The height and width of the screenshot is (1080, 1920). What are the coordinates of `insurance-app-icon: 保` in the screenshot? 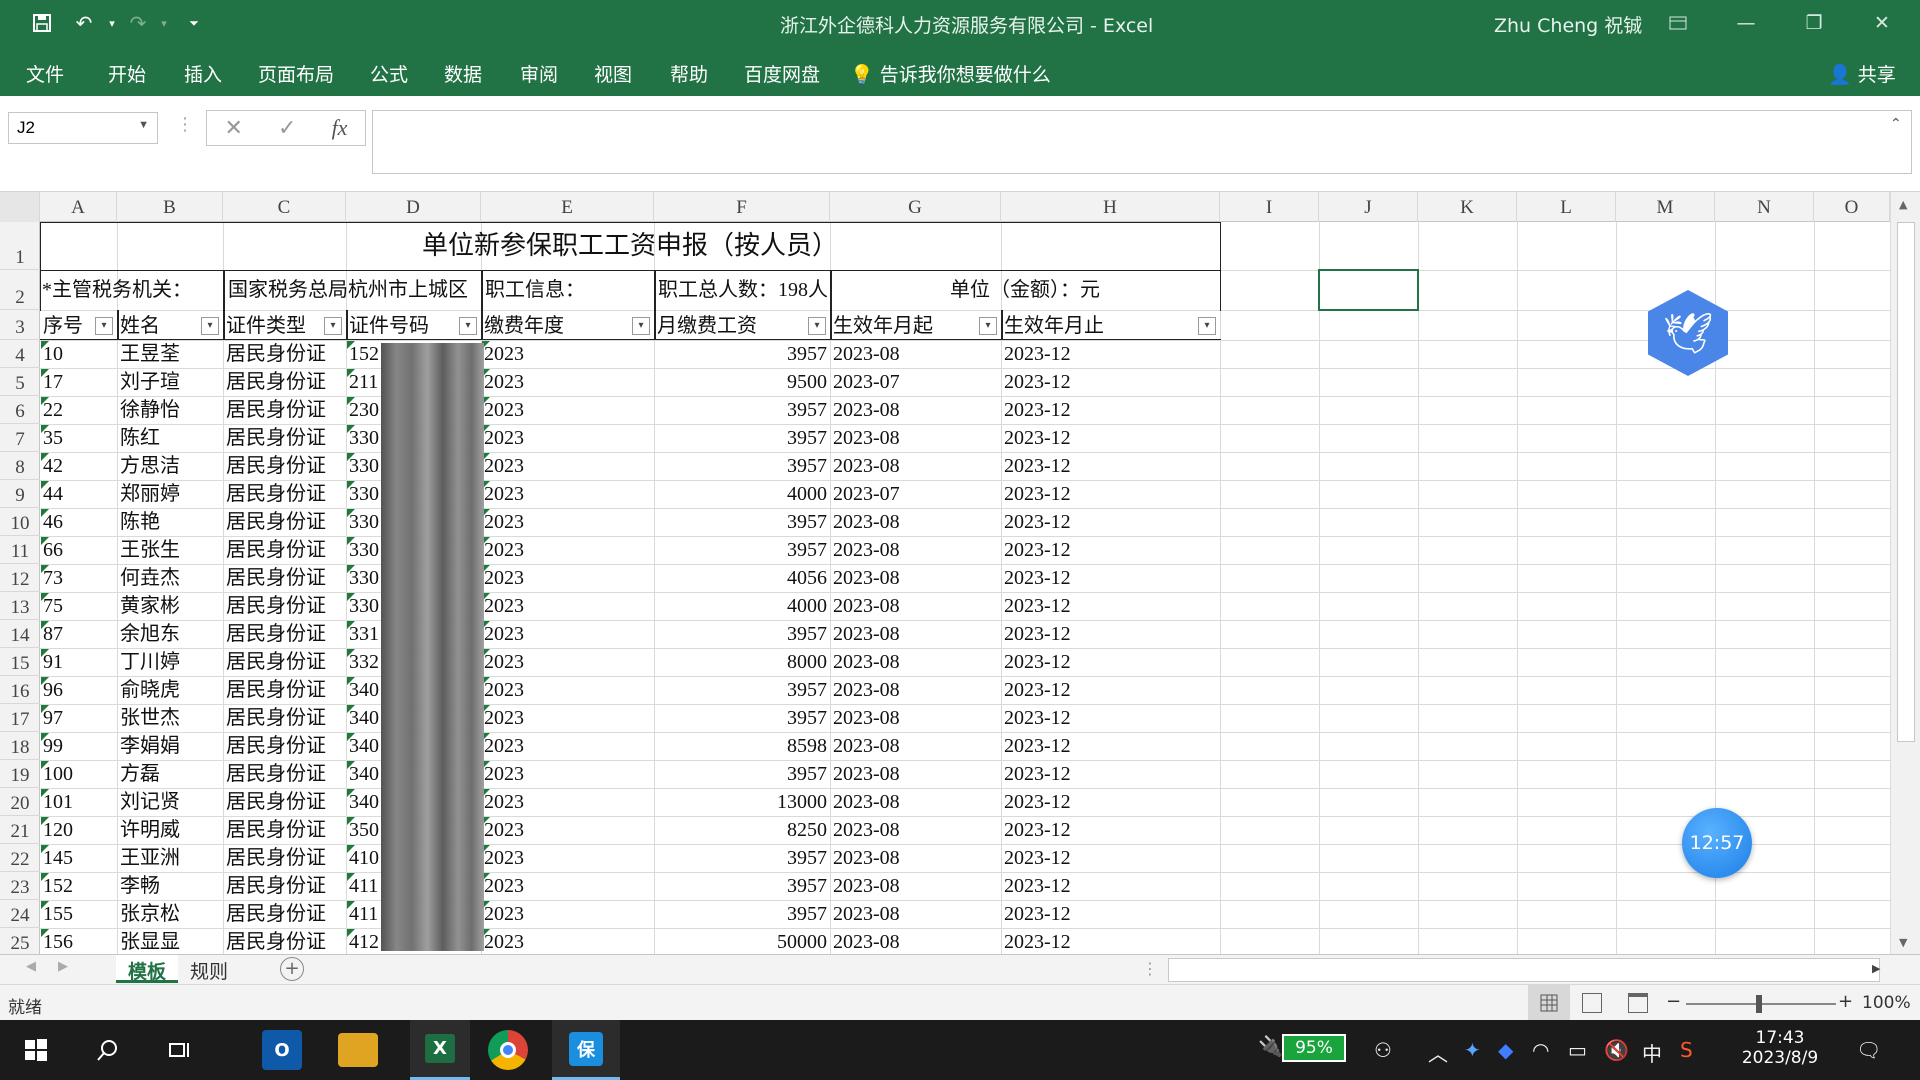 It's located at (586, 1050).